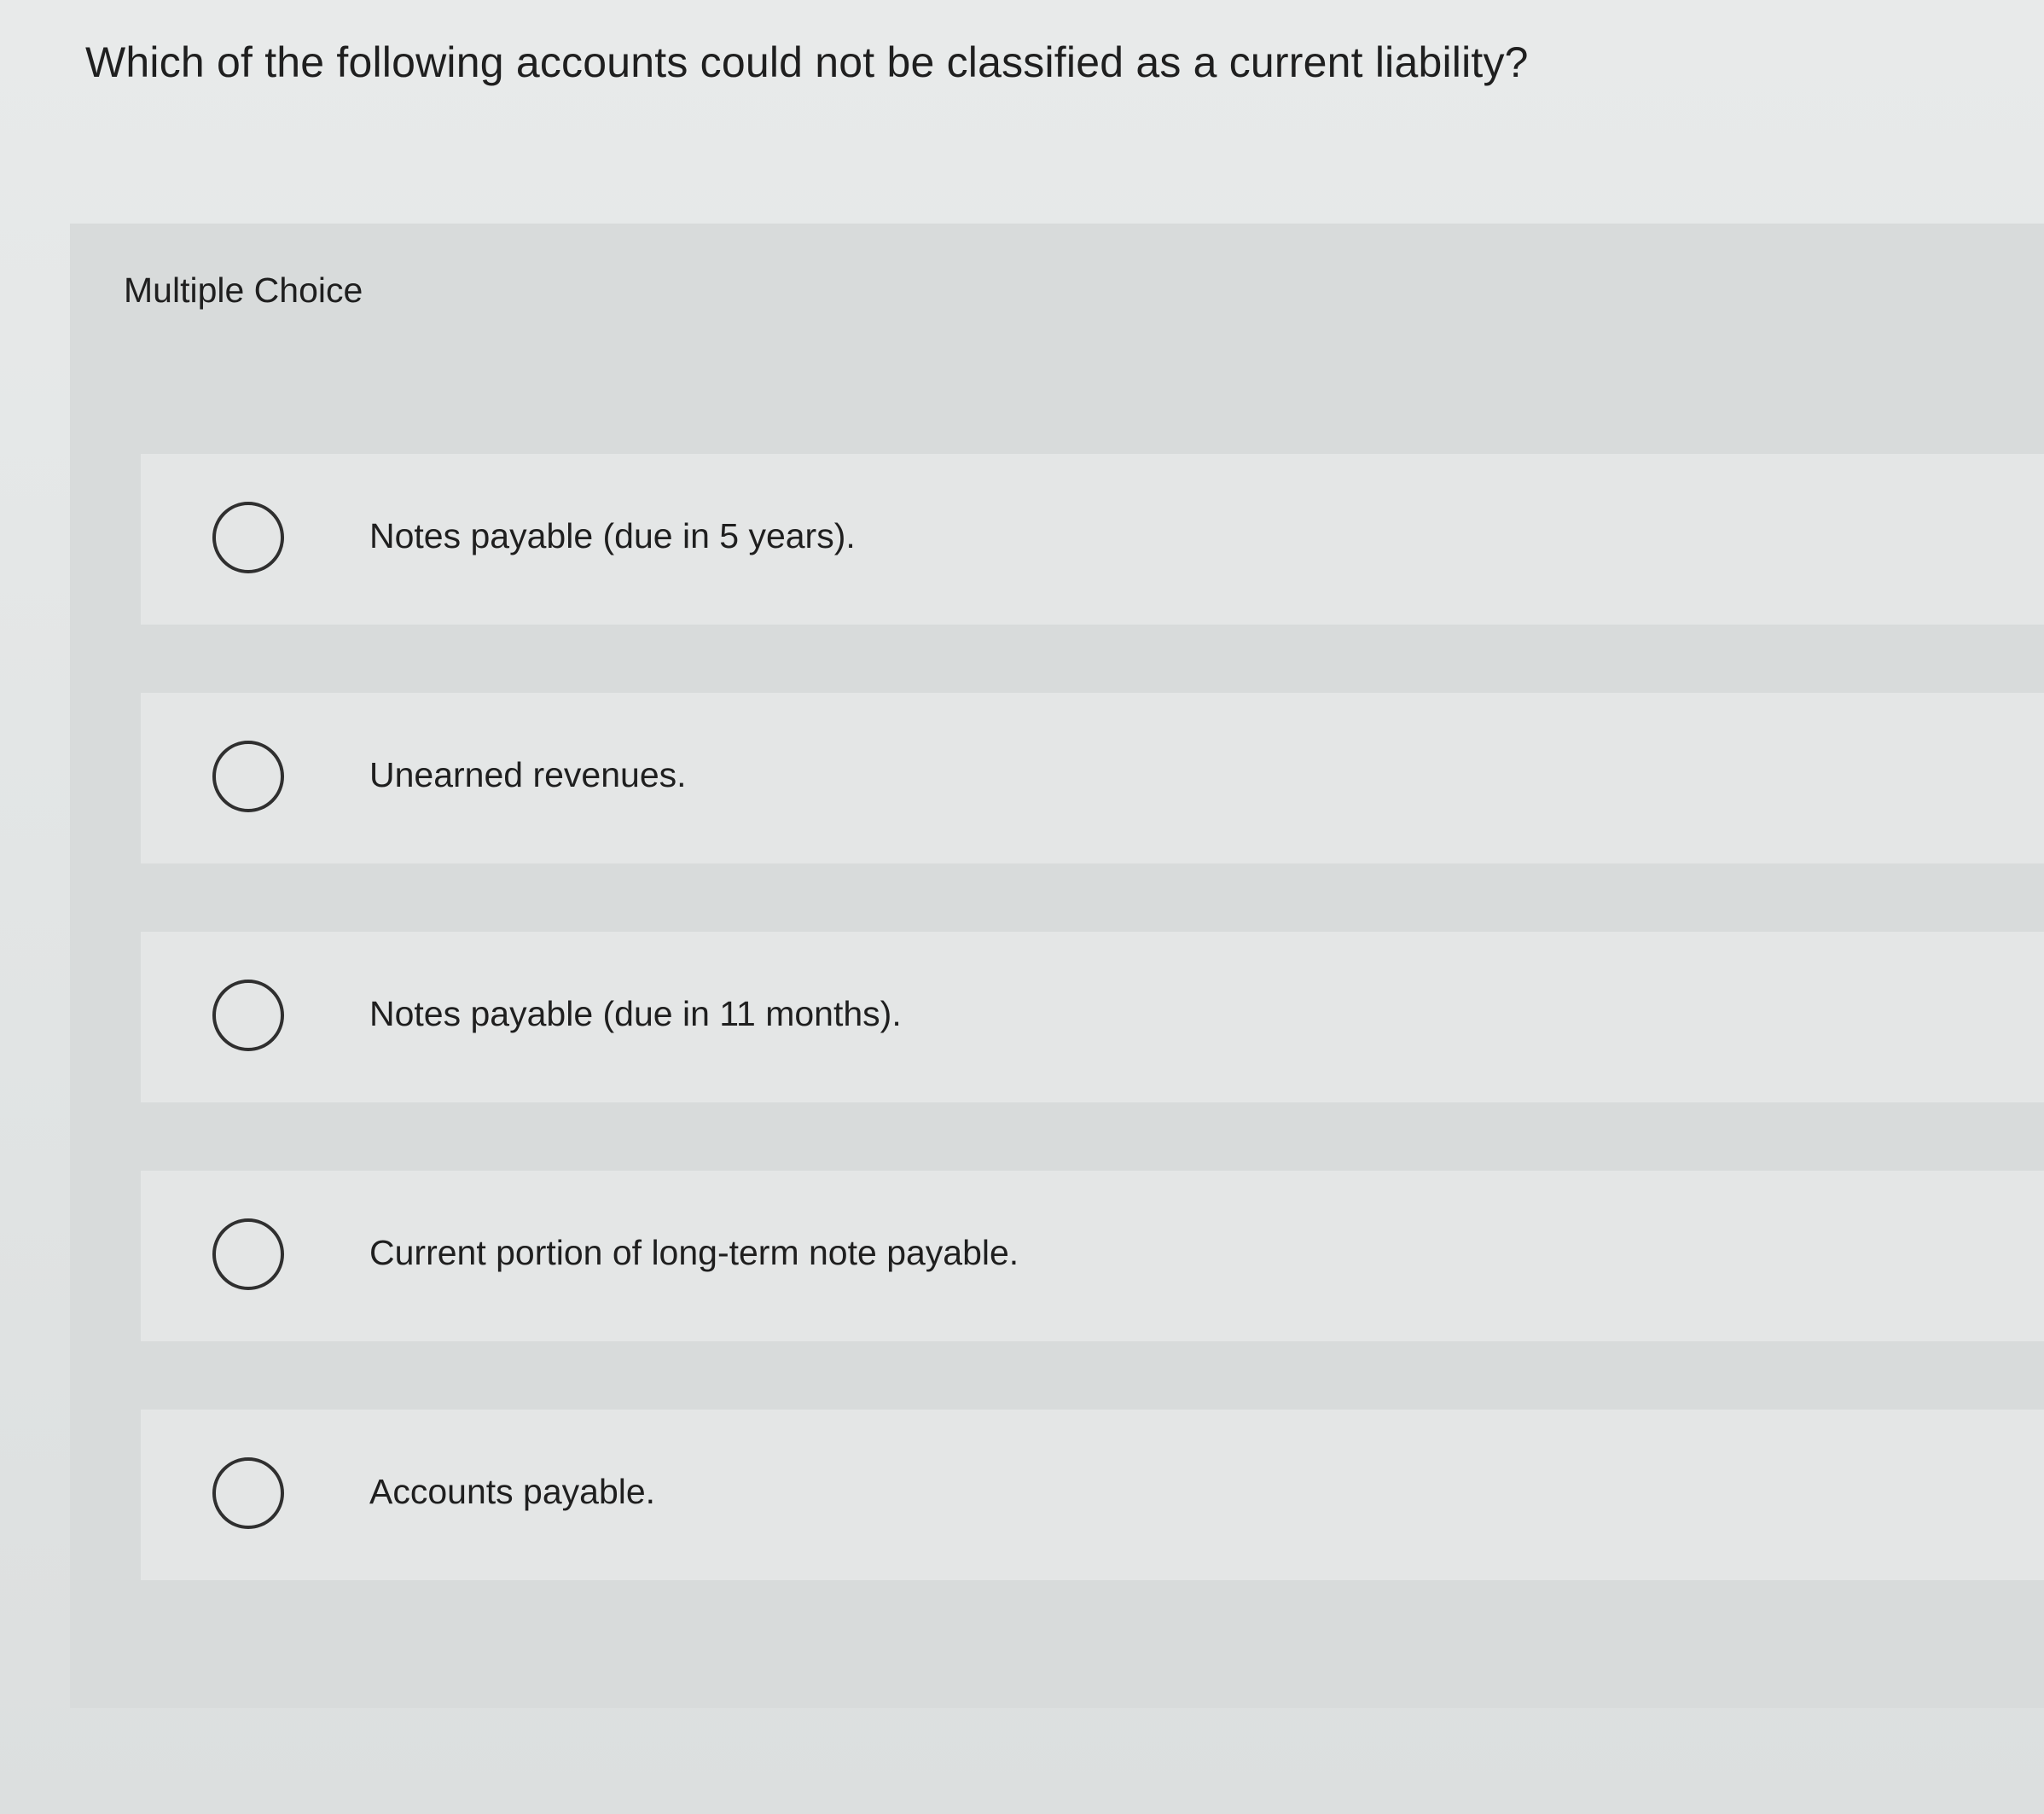 The image size is (2044, 1814). Describe the element at coordinates (1092, 778) in the screenshot. I see `answer-option-2: Unearned revenues.` at that location.